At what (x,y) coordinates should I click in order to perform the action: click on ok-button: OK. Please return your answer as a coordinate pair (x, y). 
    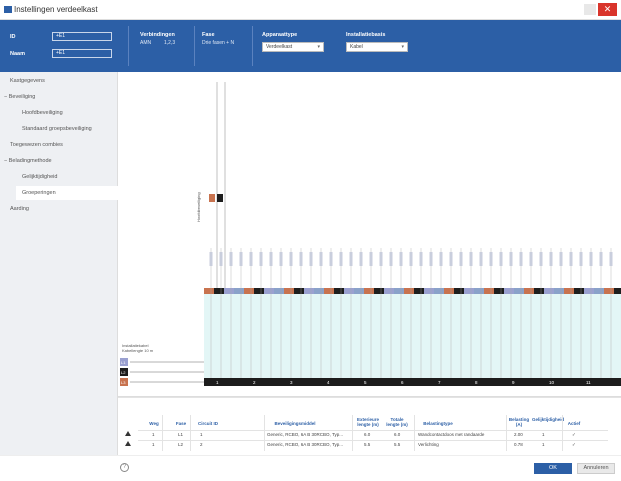
    Looking at the image, I should click on (553, 468).